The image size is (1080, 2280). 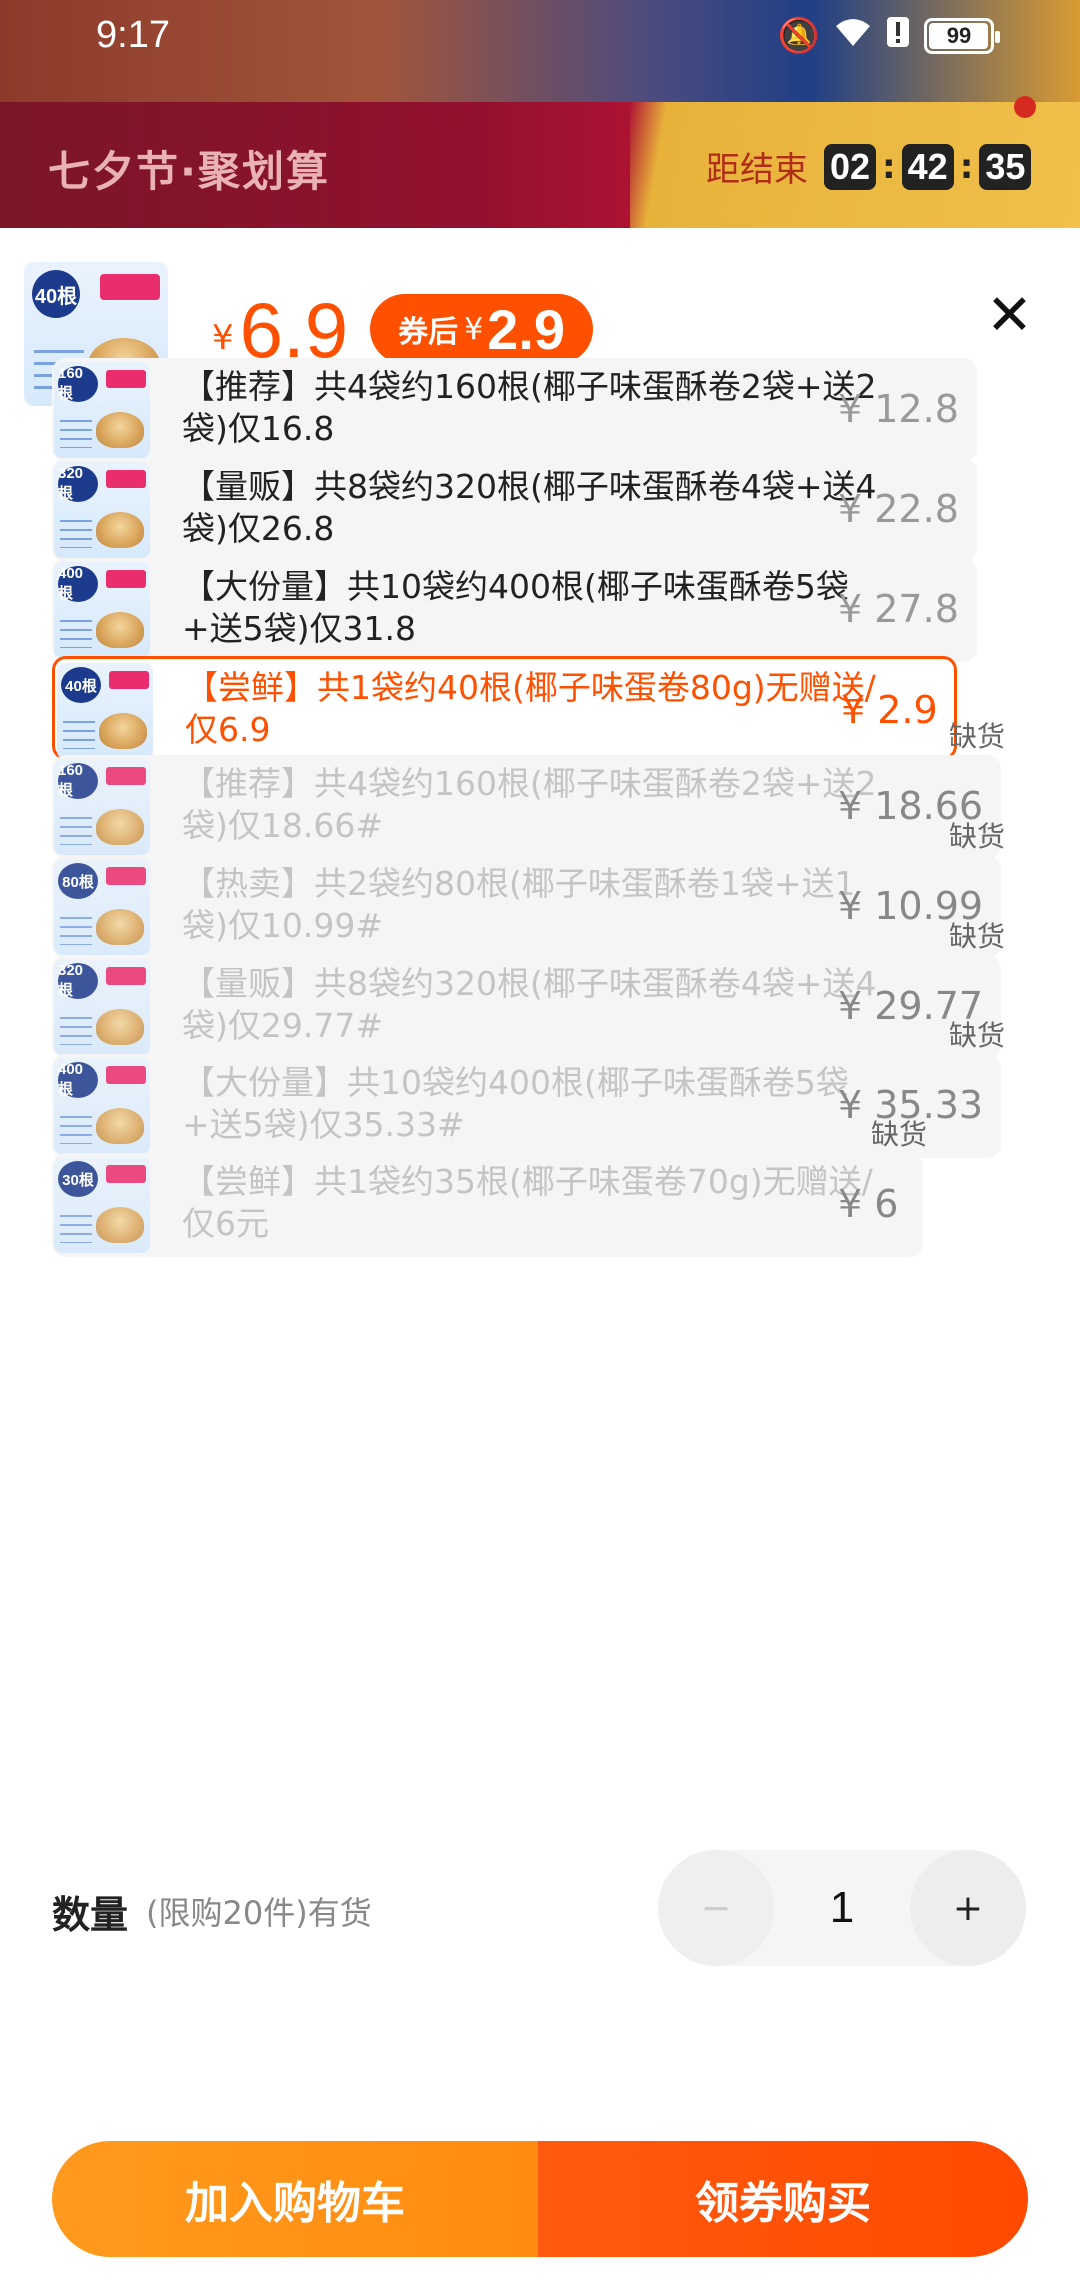 I want to click on sku-option-thumbnail: 30根, so click(x=102, y=1205).